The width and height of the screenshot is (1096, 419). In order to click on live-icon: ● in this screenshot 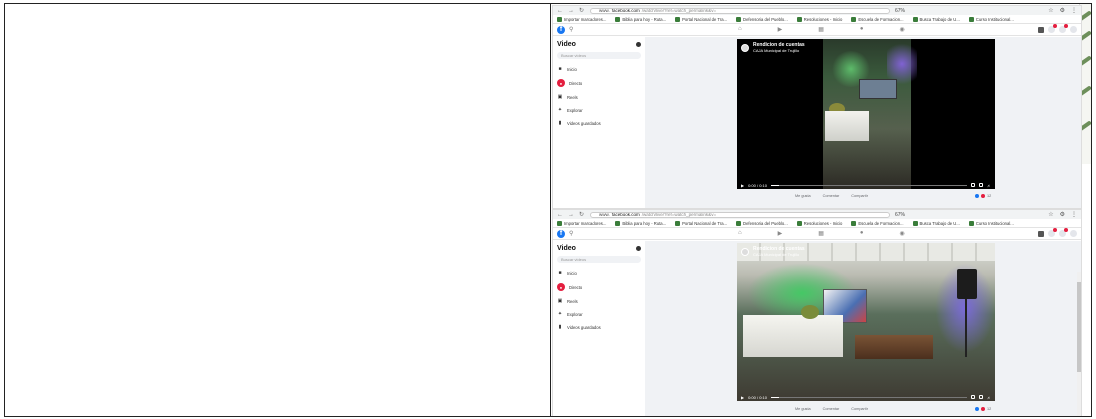, I will do `click(561, 83)`.